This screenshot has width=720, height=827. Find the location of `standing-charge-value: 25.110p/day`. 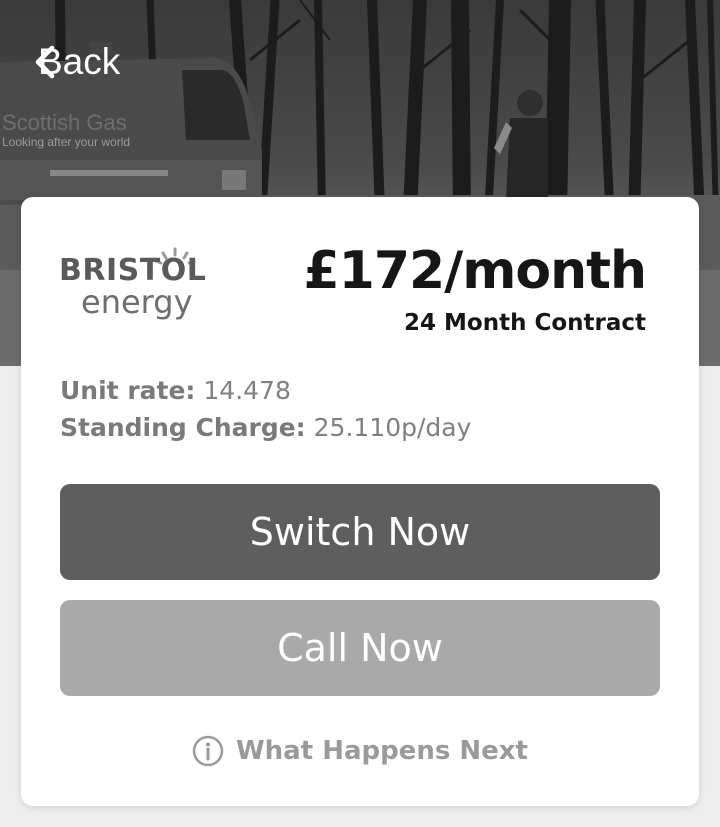

standing-charge-value: 25.110p/day is located at coordinates (392, 427).